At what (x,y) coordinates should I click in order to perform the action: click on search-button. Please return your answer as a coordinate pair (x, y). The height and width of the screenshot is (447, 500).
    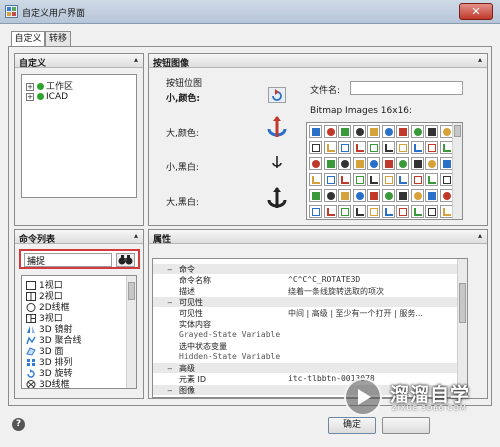
    Looking at the image, I should click on (125, 260).